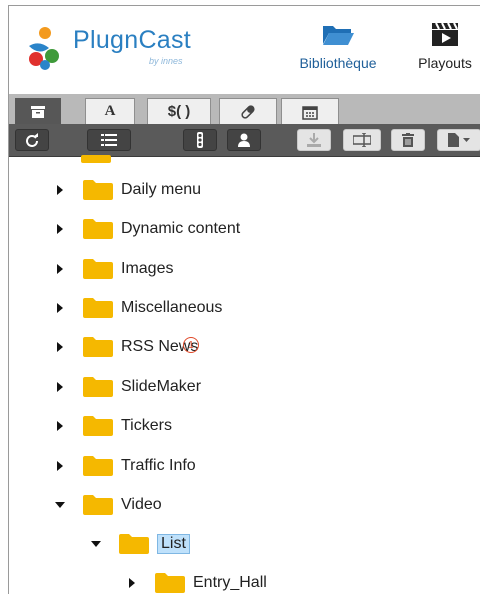  I want to click on tree-item-label: SlideMaker, so click(161, 386).